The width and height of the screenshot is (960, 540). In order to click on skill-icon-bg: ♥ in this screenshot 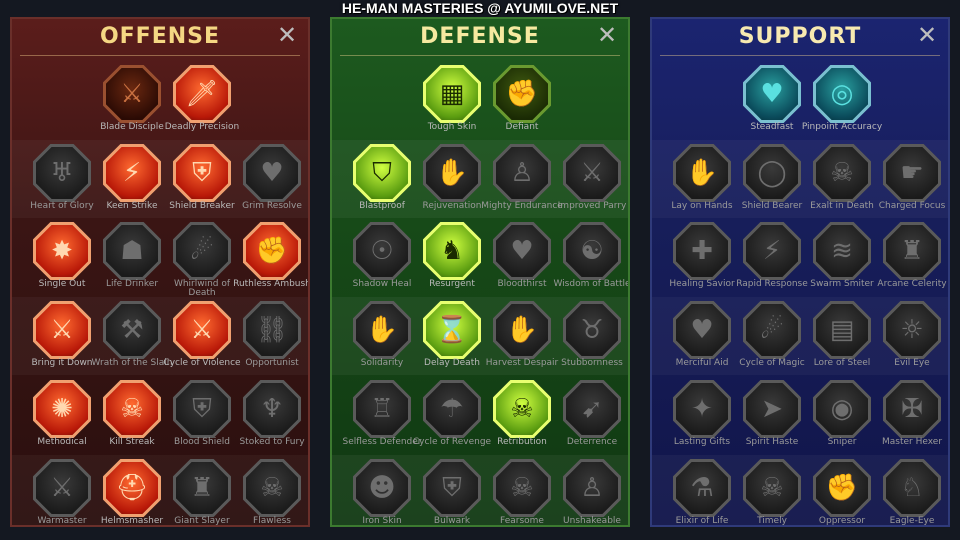, I will do `click(272, 173)`.